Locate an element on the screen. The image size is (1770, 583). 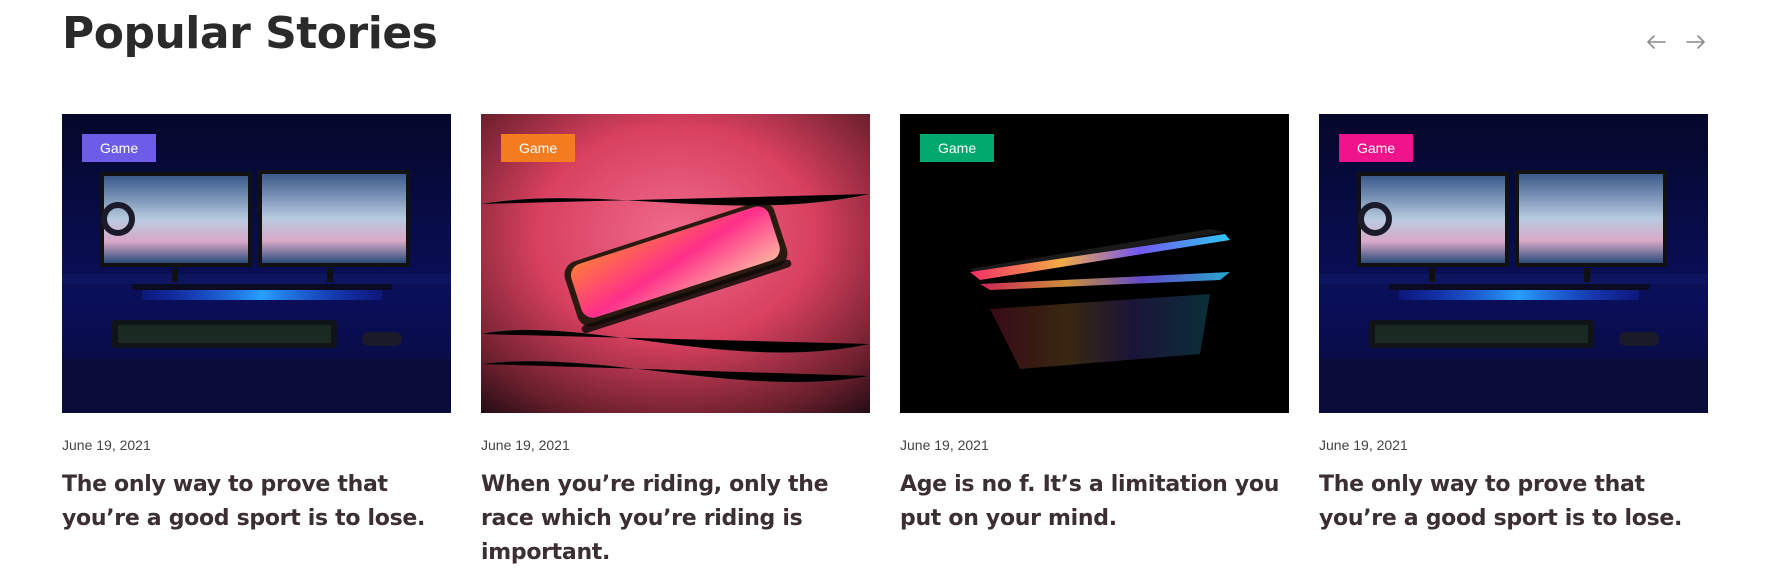
story-image-smartphone: Game is located at coordinates (675, 263).